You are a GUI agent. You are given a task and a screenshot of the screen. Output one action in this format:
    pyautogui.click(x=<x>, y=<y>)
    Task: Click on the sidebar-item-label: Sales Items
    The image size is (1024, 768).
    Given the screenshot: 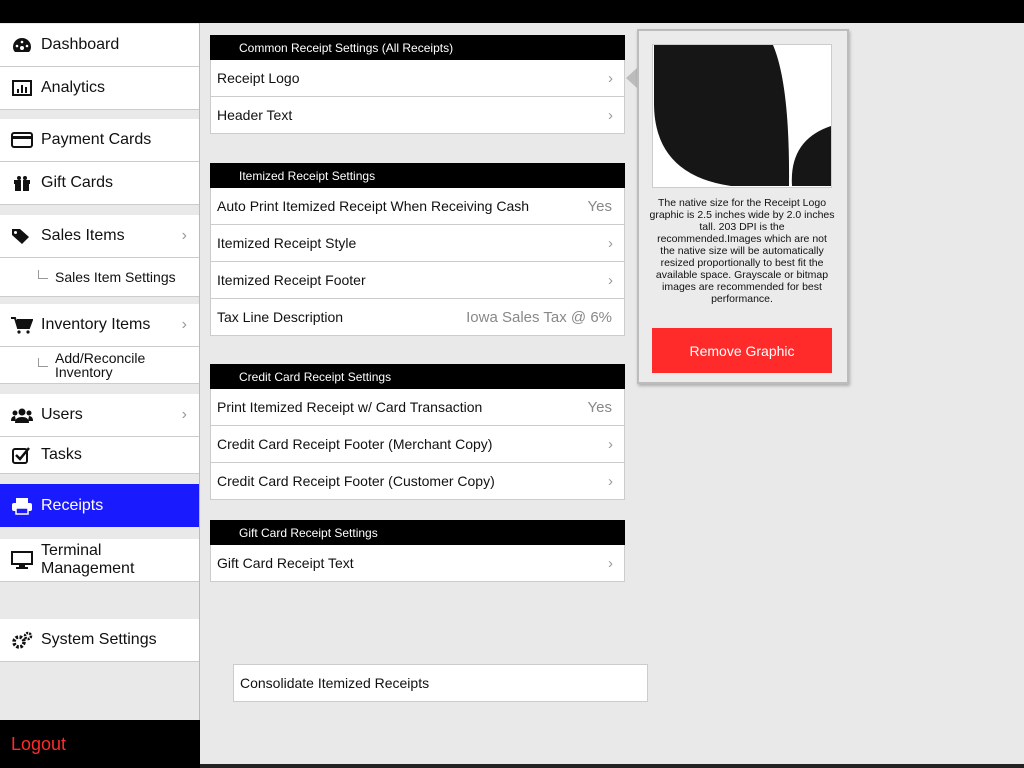 What is the action you would take?
    pyautogui.click(x=83, y=235)
    